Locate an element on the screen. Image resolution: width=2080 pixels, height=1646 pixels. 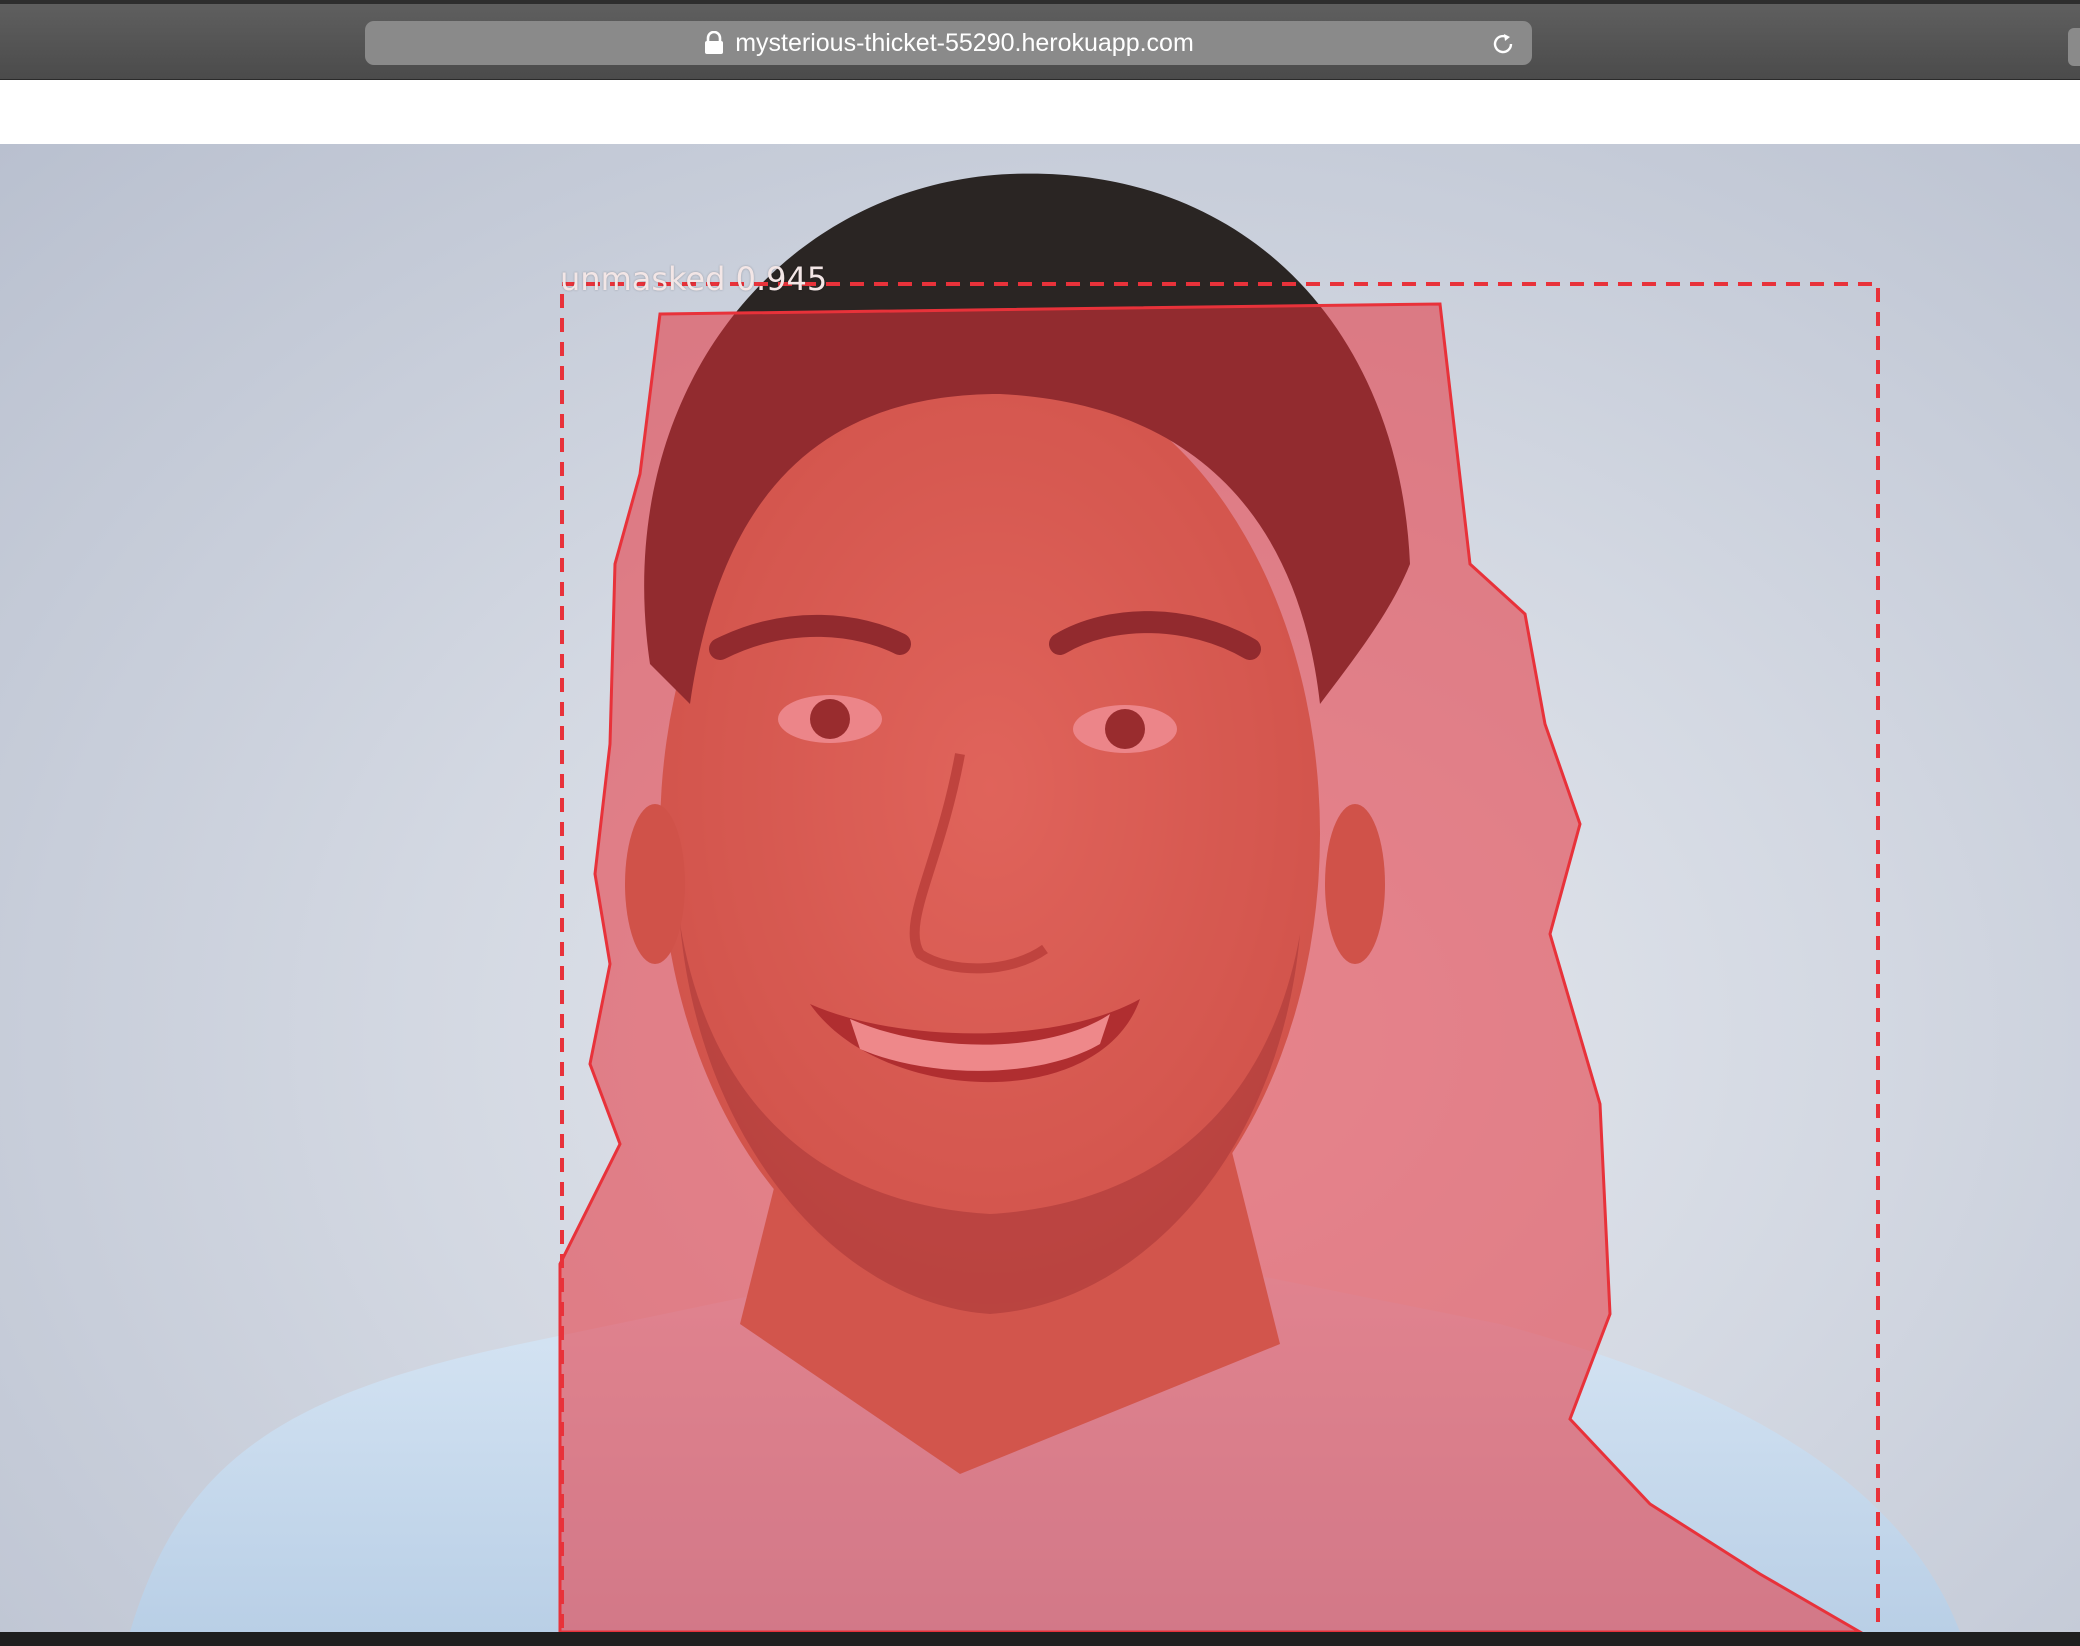
browser-toolbar: mysterious-thicket-55290.herokuapp.com is located at coordinates (1040, 40).